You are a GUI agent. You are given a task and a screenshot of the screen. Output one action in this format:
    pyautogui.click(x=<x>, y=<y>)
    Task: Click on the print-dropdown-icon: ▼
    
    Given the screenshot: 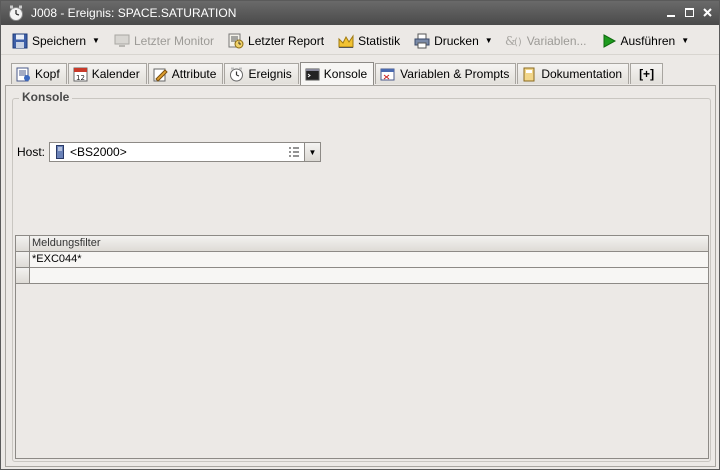 What is the action you would take?
    pyautogui.click(x=489, y=40)
    